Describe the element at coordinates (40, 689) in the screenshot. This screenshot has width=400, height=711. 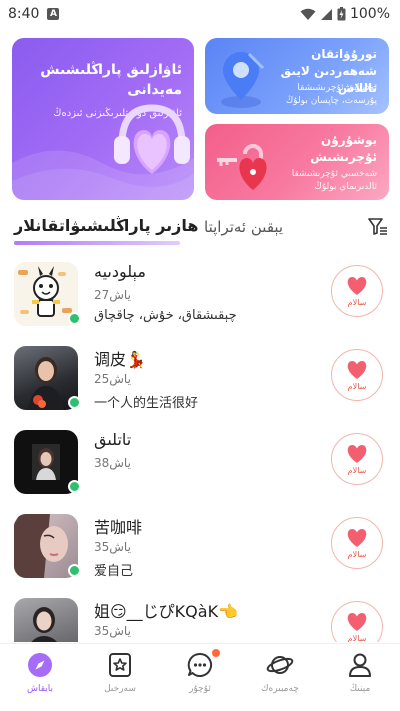
I see `nav-discover-label: بايقاش` at that location.